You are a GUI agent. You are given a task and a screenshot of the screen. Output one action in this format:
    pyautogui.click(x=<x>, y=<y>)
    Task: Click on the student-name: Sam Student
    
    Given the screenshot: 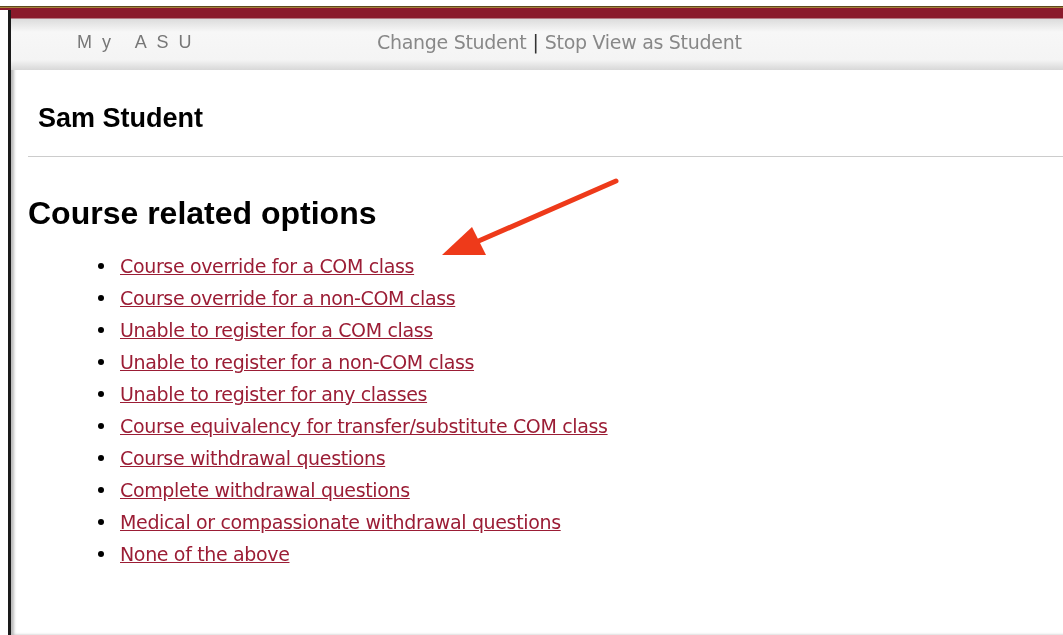 What is the action you would take?
    pyautogui.click(x=121, y=118)
    